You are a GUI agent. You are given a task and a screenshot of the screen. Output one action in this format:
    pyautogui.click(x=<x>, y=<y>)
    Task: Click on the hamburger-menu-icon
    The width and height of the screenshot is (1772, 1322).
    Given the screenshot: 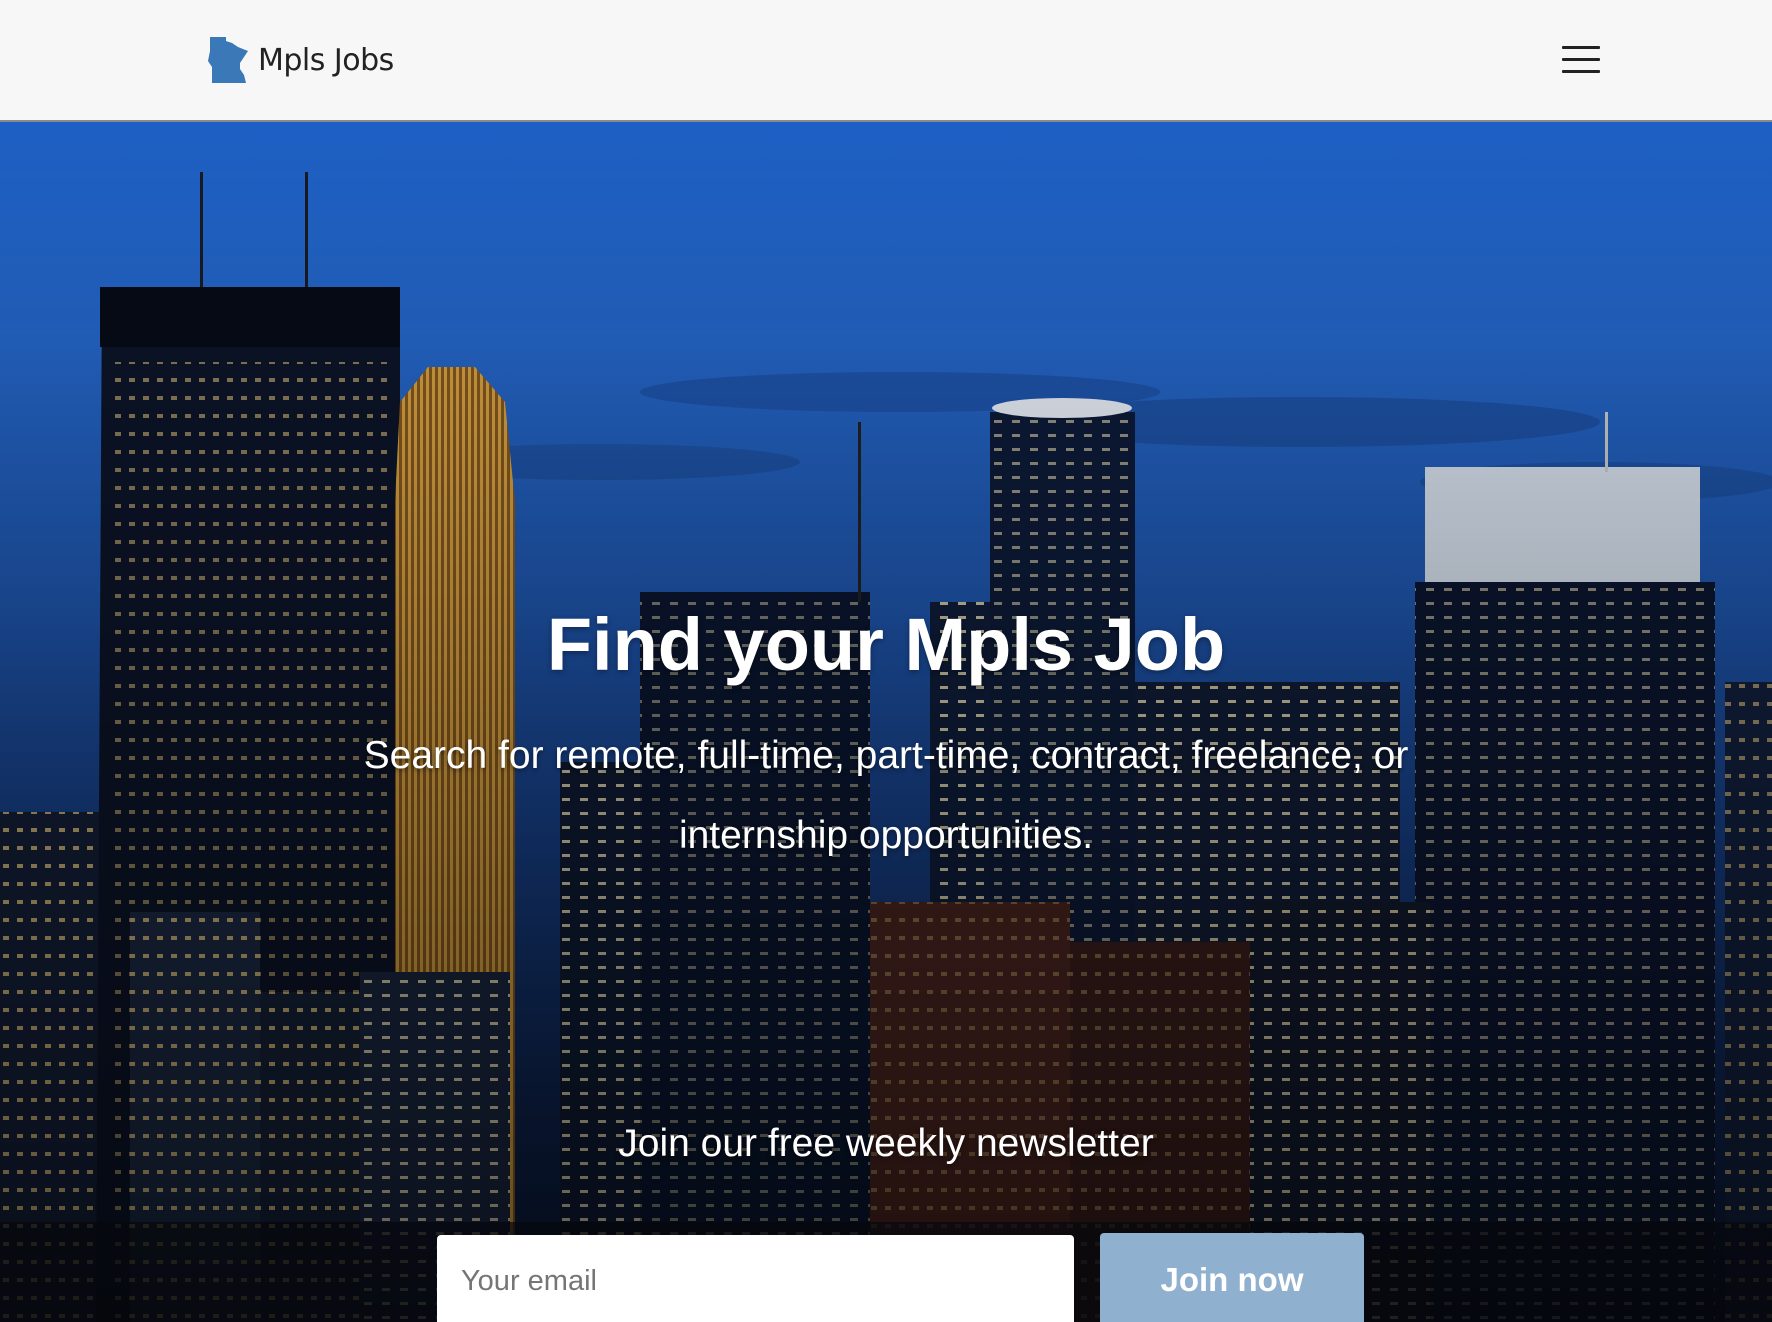 What is the action you would take?
    pyautogui.click(x=1581, y=47)
    